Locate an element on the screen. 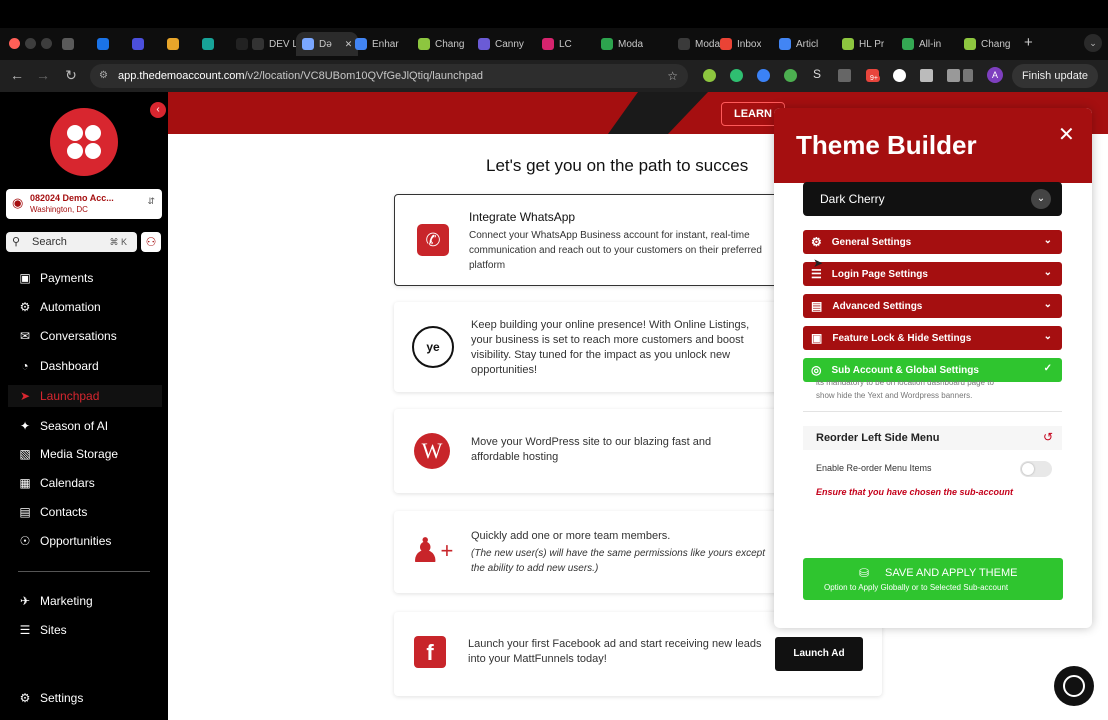 The image size is (1108, 720). database-icon: ▤ is located at coordinates (817, 306).